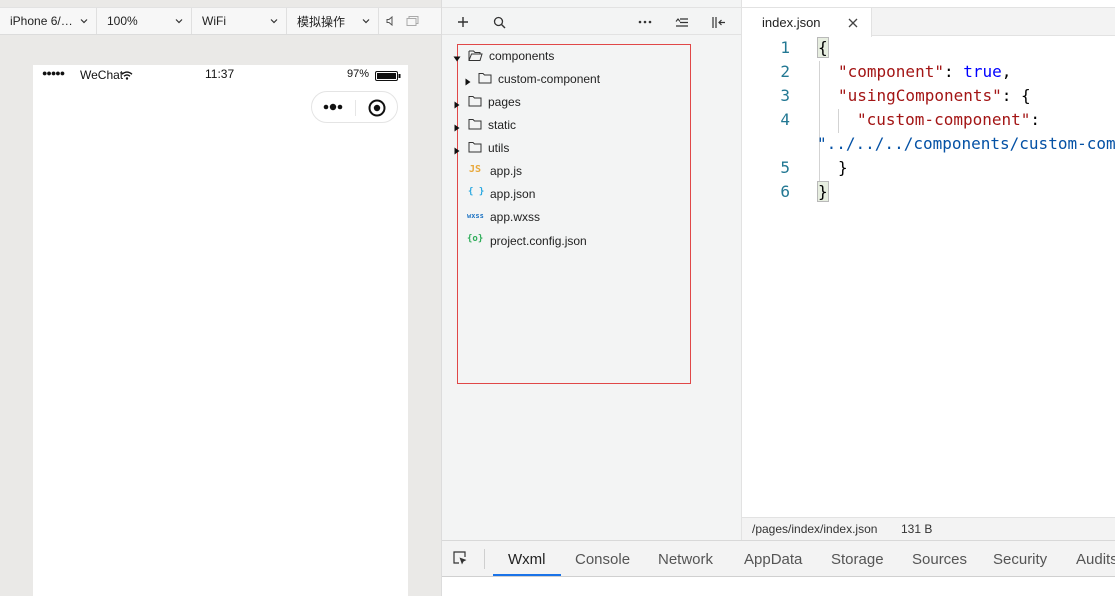 Image resolution: width=1115 pixels, height=596 pixels. Describe the element at coordinates (645, 22) in the screenshot. I see `more-icon` at that location.